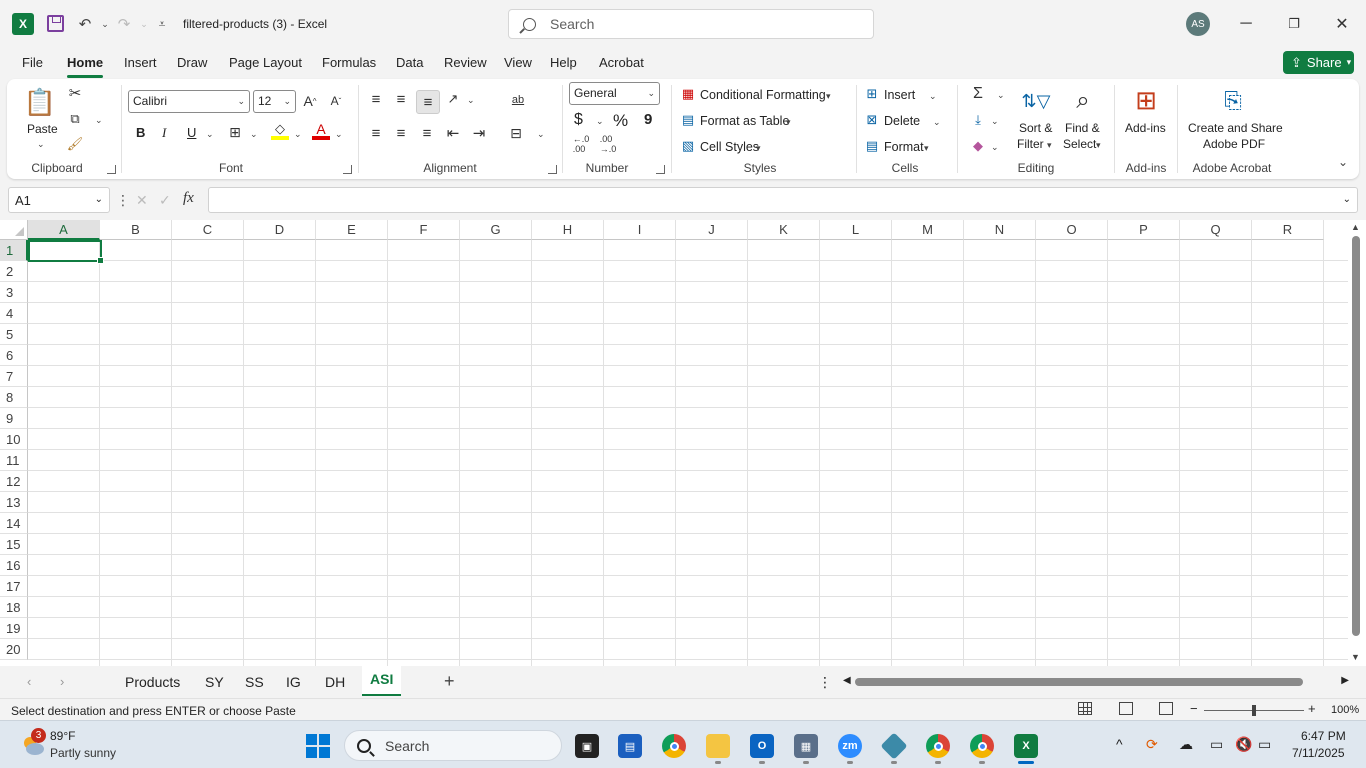 The height and width of the screenshot is (768, 1366). What do you see at coordinates (14, 544) in the screenshot?
I see `row-header-15: 15` at bounding box center [14, 544].